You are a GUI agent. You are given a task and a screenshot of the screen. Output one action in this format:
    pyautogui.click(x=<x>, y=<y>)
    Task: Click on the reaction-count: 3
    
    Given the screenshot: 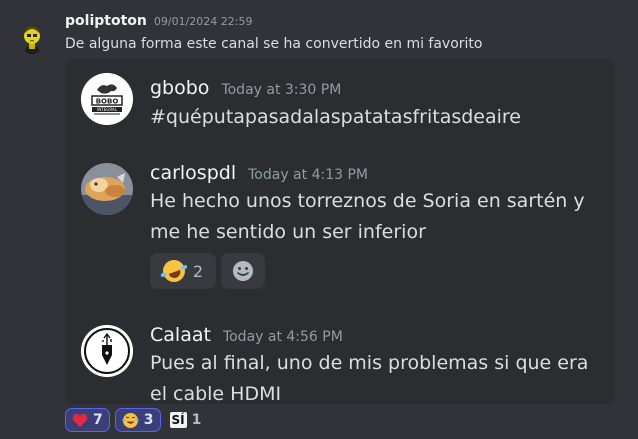 What is the action you would take?
    pyautogui.click(x=148, y=420)
    